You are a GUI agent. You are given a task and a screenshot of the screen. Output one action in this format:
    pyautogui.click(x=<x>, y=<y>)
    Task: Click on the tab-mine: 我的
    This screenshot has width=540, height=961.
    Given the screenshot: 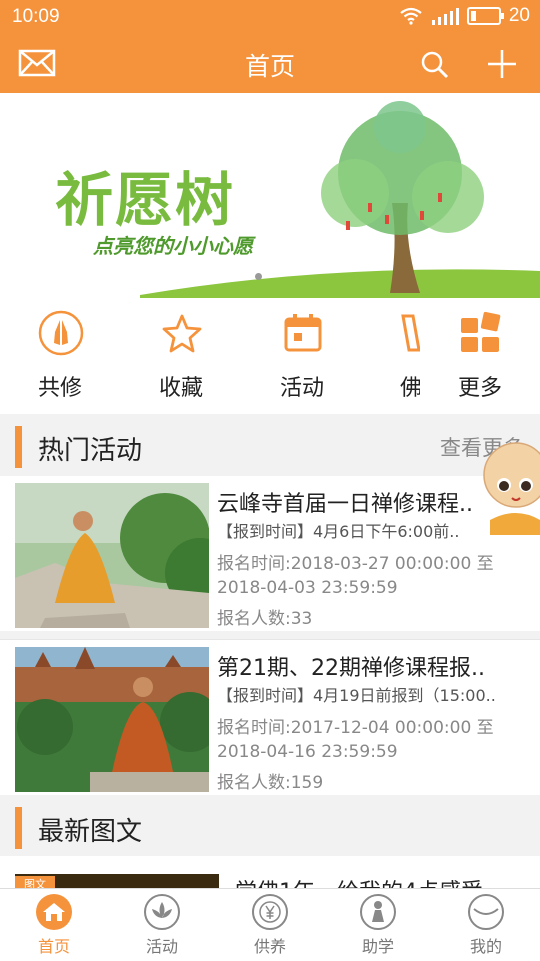 What is the action you would take?
    pyautogui.click(x=486, y=925)
    